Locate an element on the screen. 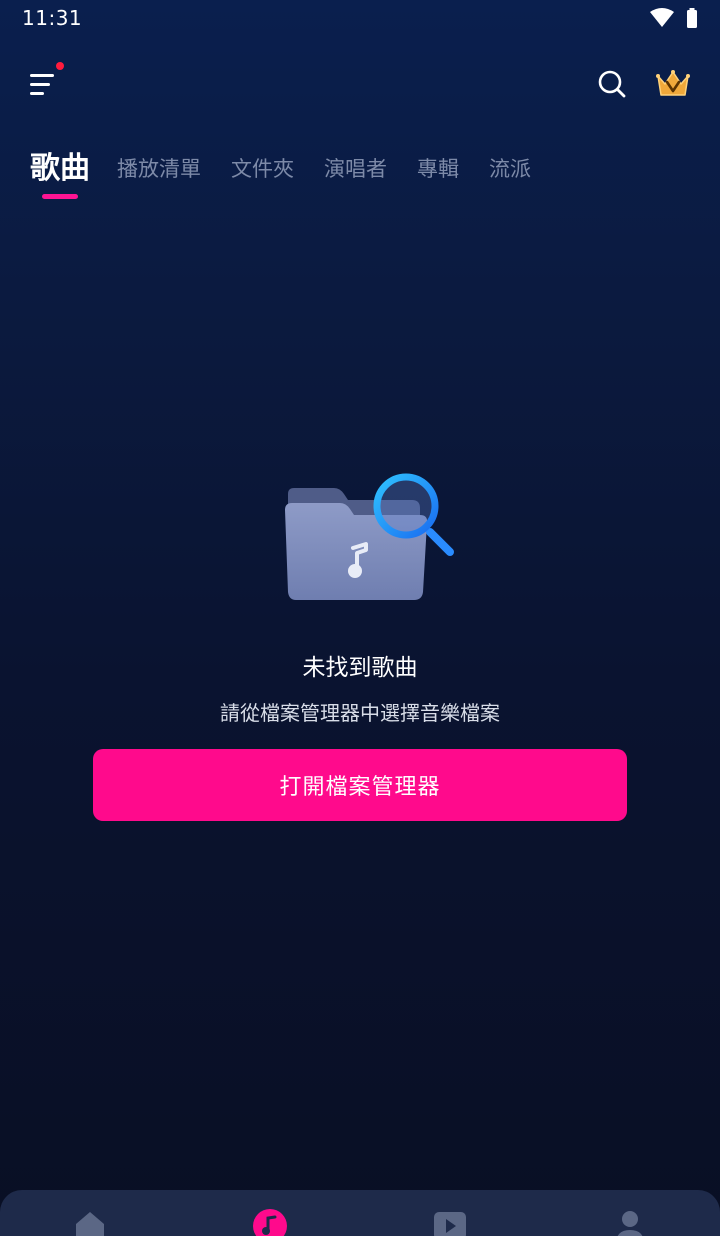 Image resolution: width=720 pixels, height=1236 pixels. search-icon is located at coordinates (612, 84).